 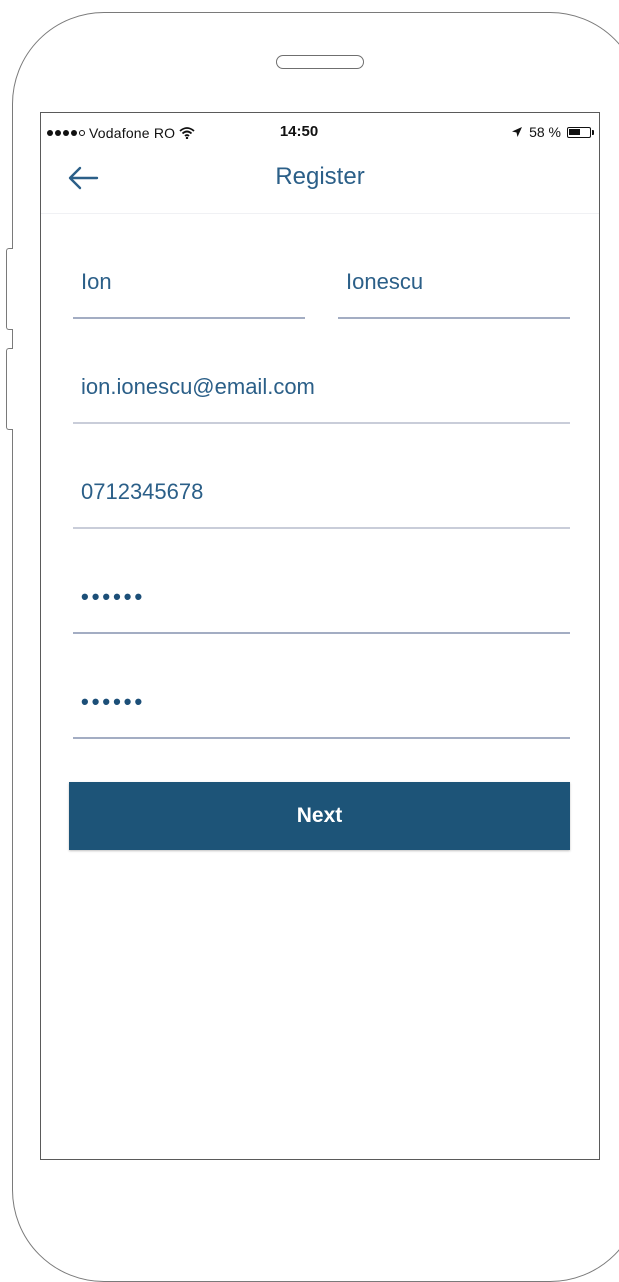 I want to click on password-input, so click(x=321, y=597).